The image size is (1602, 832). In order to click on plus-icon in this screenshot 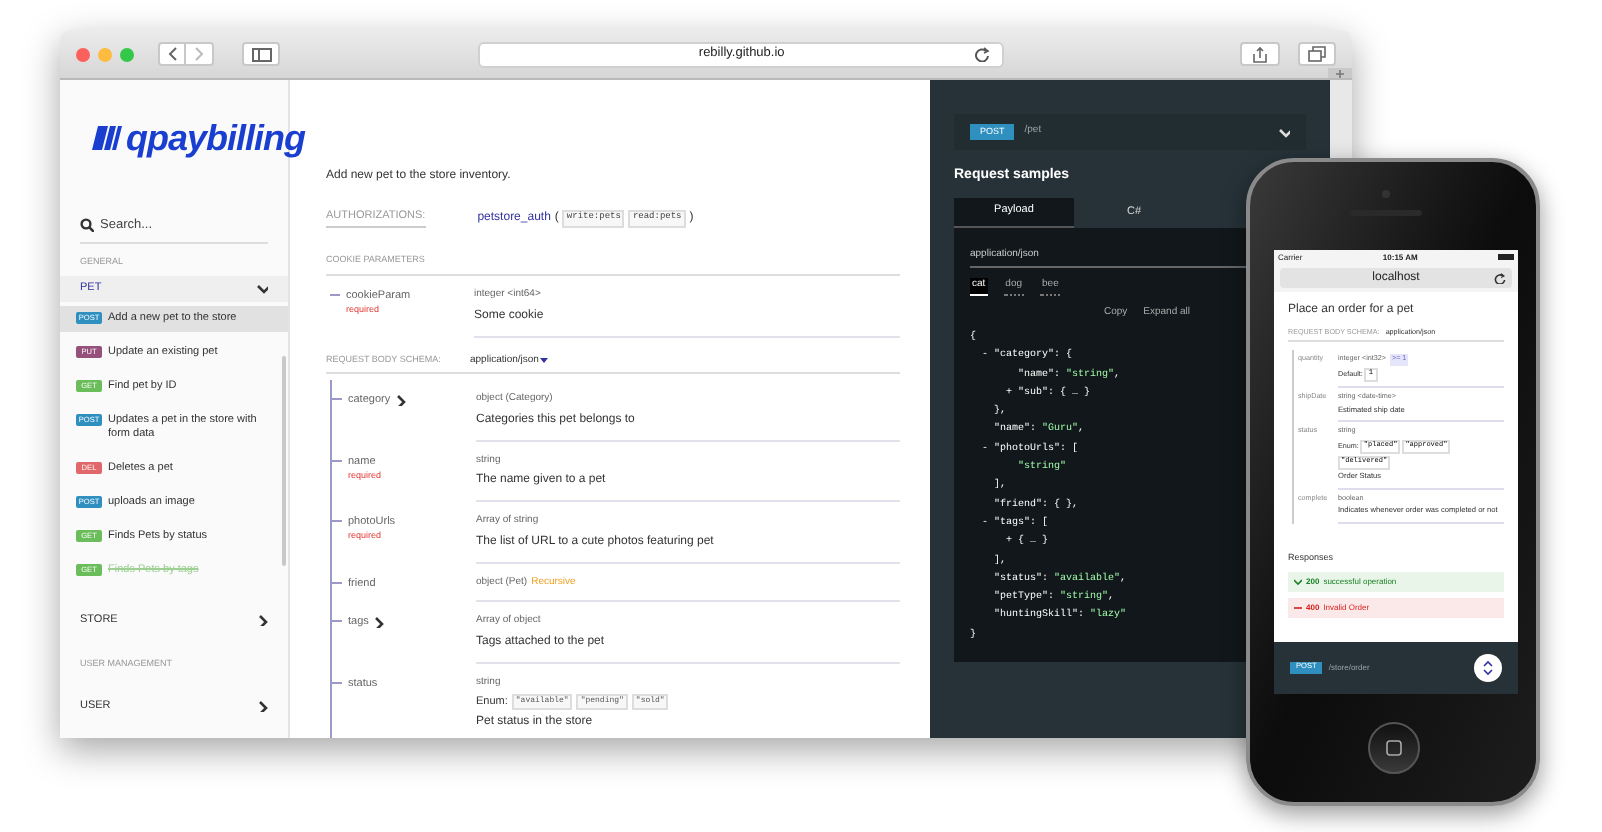, I will do `click(1340, 73)`.